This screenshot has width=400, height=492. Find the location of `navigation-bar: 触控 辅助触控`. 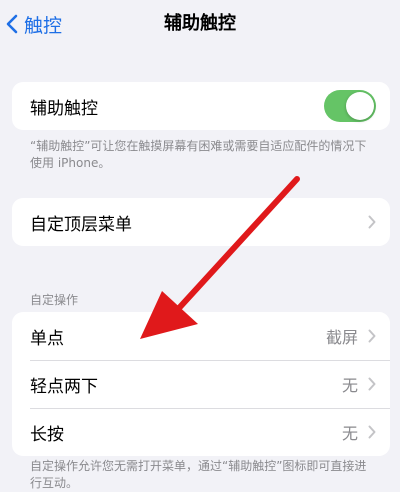

navigation-bar: 触控 辅助触控 is located at coordinates (200, 25).